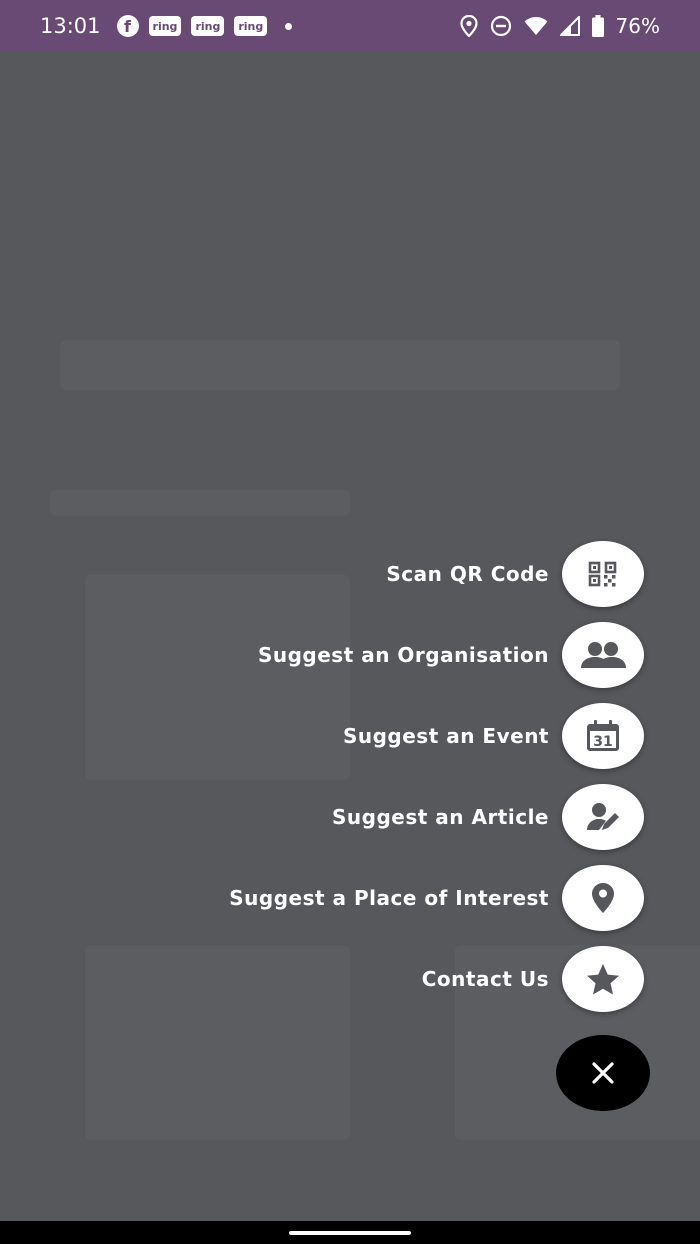 The image size is (700, 1244). I want to click on status-left: 13:01 f ring ring ring, so click(166, 26).